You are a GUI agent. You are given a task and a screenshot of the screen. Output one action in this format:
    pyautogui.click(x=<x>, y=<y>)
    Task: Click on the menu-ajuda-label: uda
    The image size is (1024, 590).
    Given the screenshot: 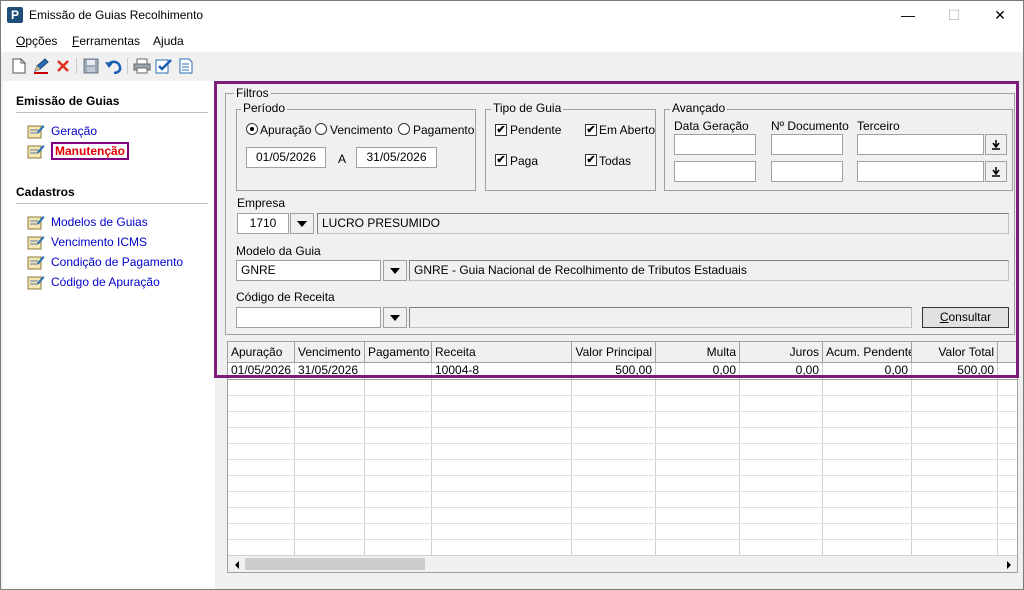 What is the action you would take?
    pyautogui.click(x=173, y=41)
    